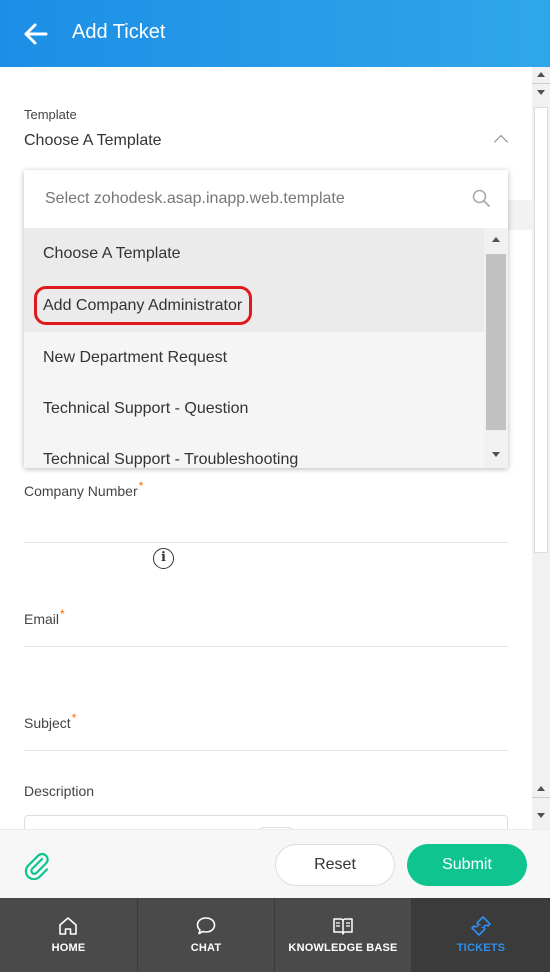 Image resolution: width=550 pixels, height=972 pixels. I want to click on template-search-input: Select zohodesk.asap.inapp.web.template, so click(195, 199).